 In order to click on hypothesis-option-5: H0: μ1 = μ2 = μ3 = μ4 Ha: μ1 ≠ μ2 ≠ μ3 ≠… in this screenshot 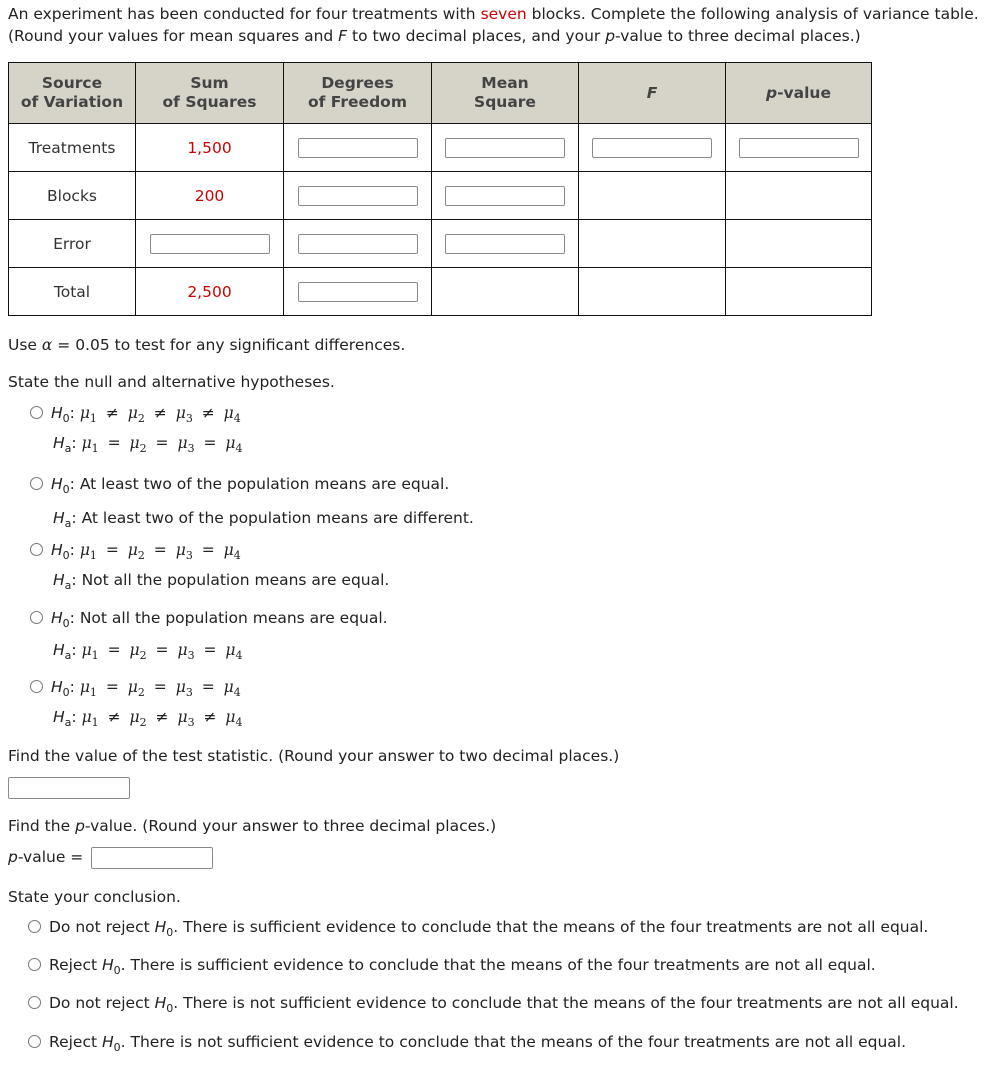, I will do `click(136, 705)`.